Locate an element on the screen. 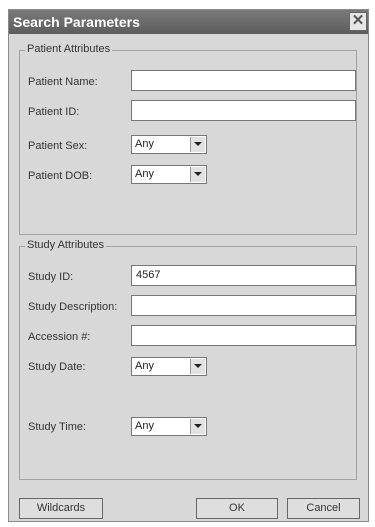 This screenshot has height=527, width=375. patient-sex-select: Any is located at coordinates (169, 144).